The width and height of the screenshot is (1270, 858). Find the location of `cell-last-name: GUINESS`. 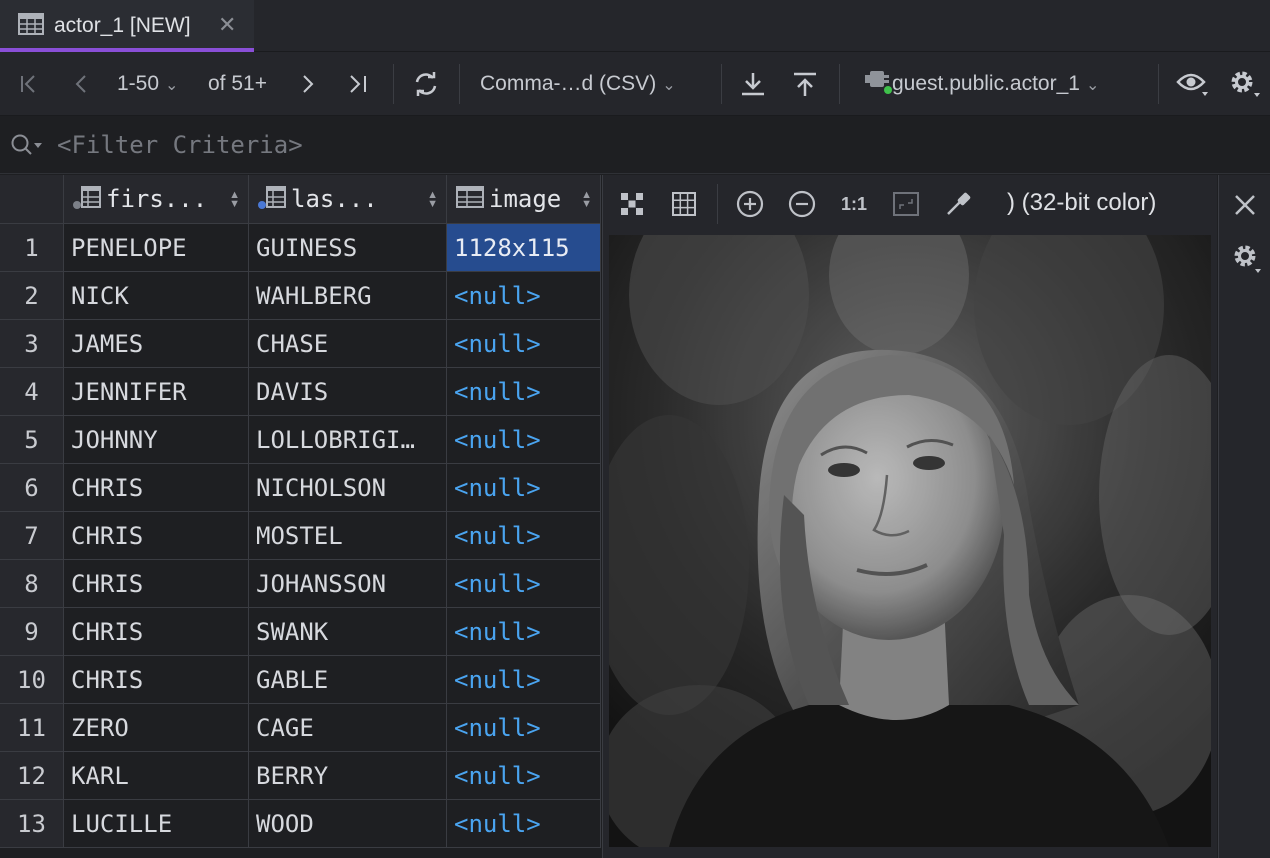

cell-last-name: GUINESS is located at coordinates (348, 248).